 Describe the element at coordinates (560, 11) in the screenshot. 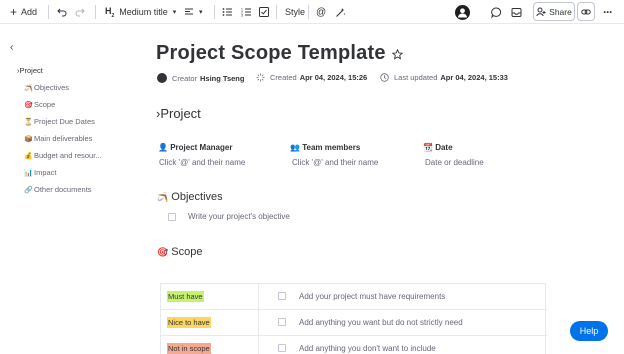

I see `share-label: Share` at that location.